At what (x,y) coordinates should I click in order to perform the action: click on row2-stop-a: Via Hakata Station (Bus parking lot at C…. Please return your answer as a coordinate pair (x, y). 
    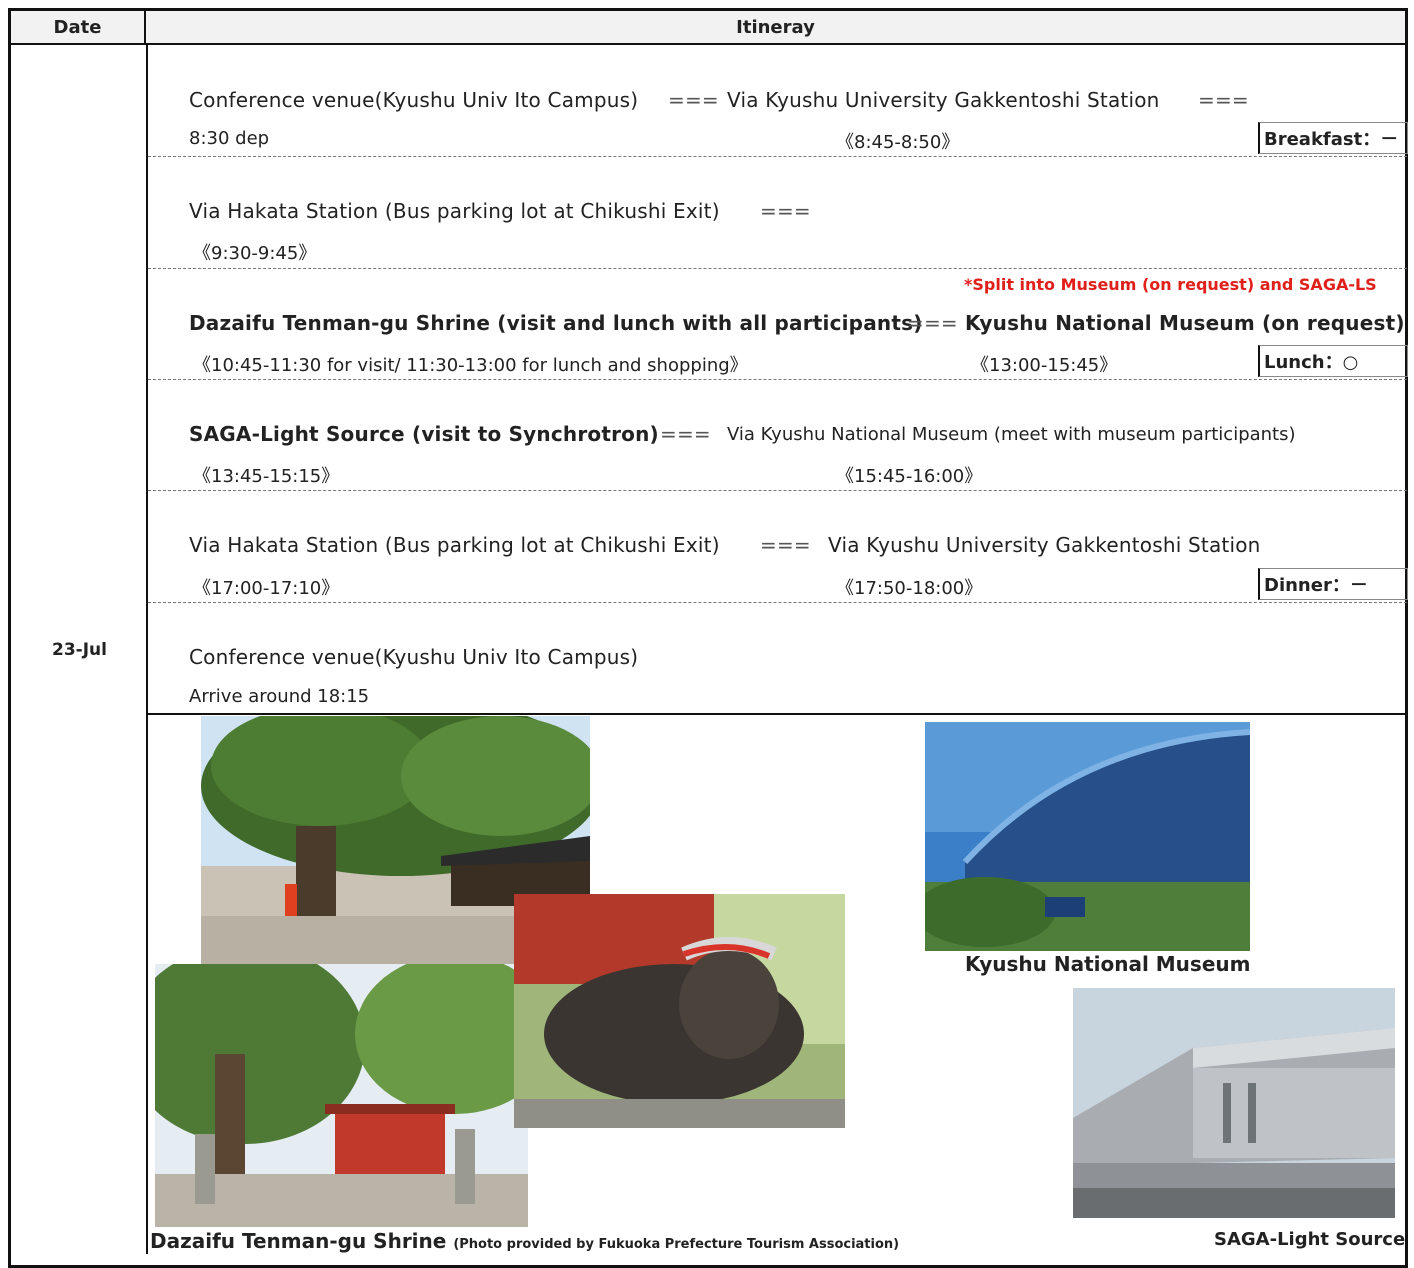
    Looking at the image, I should click on (454, 211).